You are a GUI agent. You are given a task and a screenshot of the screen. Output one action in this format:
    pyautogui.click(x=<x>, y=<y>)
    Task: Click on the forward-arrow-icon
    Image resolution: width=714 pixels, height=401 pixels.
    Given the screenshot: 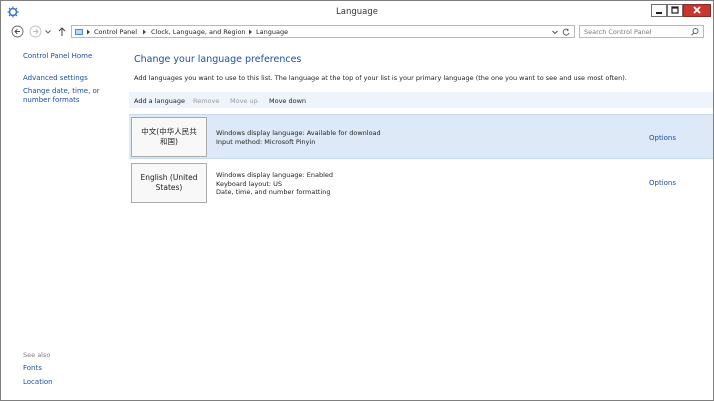 What is the action you would take?
    pyautogui.click(x=35, y=31)
    